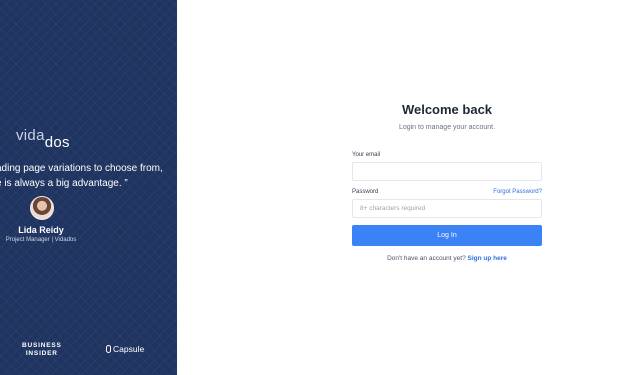  What do you see at coordinates (447, 109) in the screenshot?
I see `page-title: Welcome back` at bounding box center [447, 109].